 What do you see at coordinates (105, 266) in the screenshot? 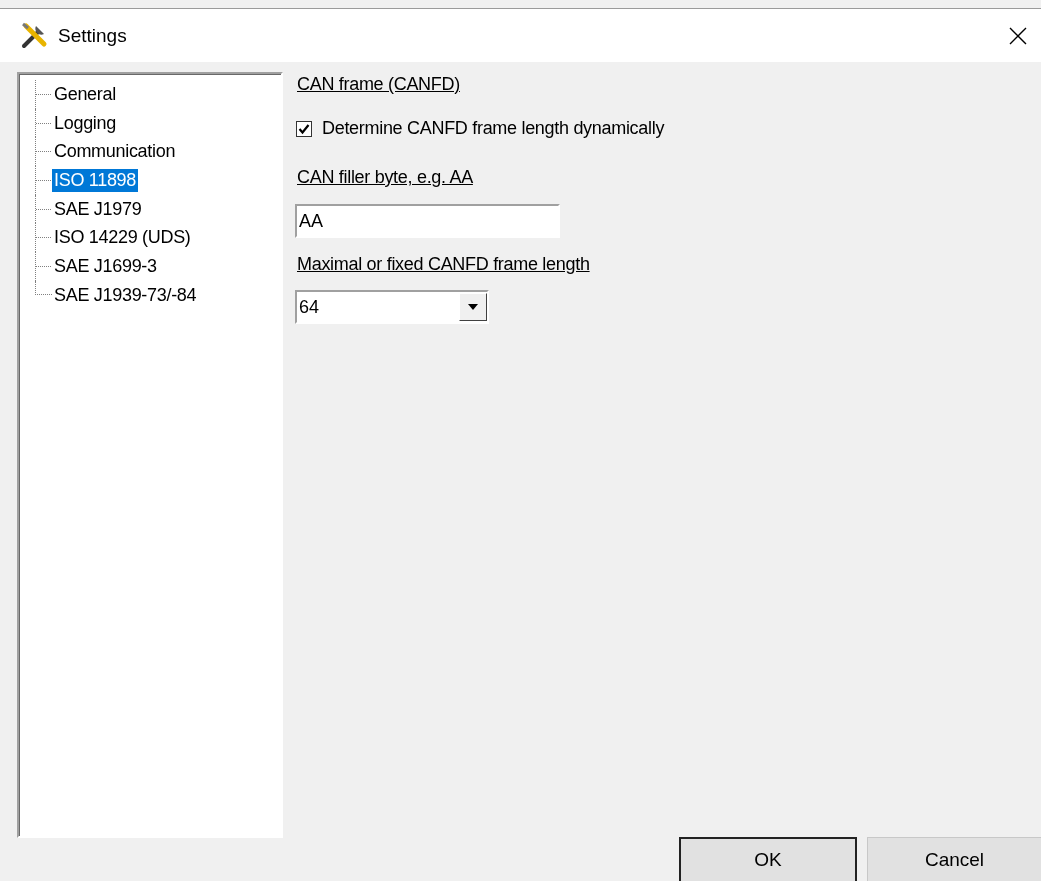
I see `tree-item: SAE J1699-3` at bounding box center [105, 266].